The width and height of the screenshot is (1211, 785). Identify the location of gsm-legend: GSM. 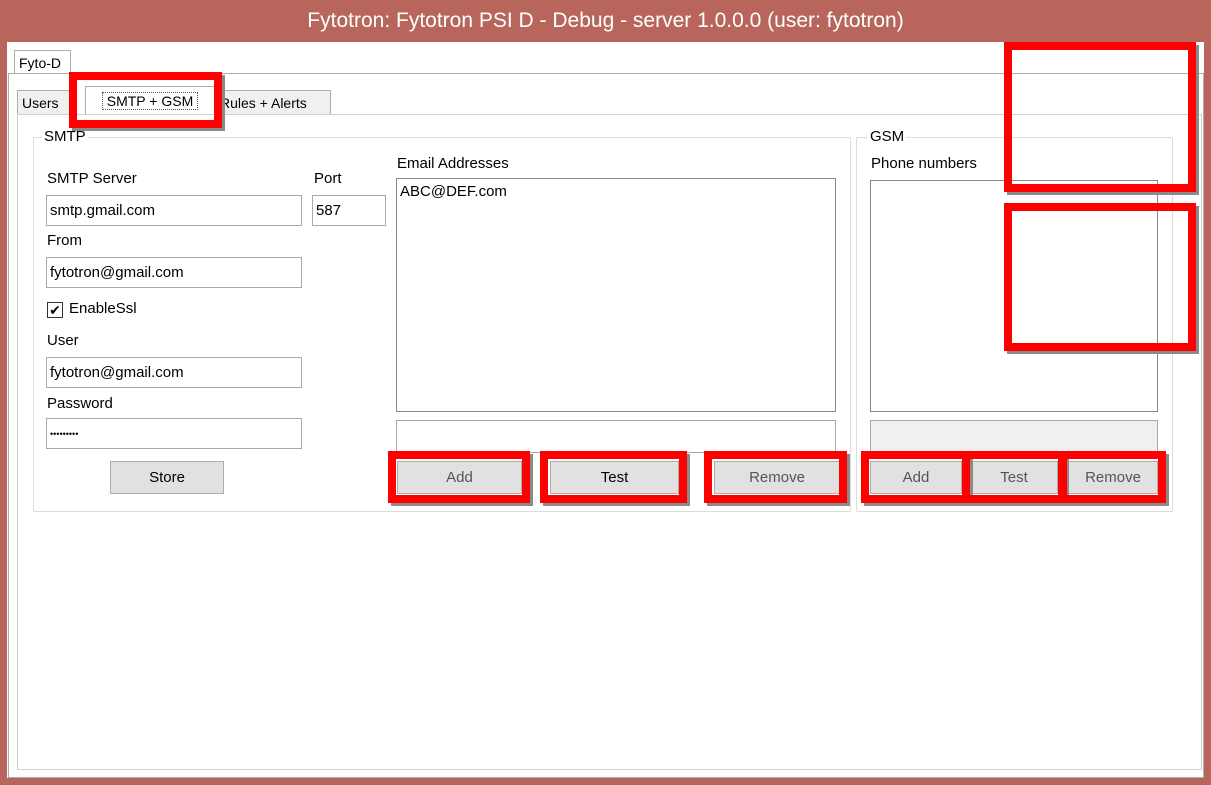
(887, 136).